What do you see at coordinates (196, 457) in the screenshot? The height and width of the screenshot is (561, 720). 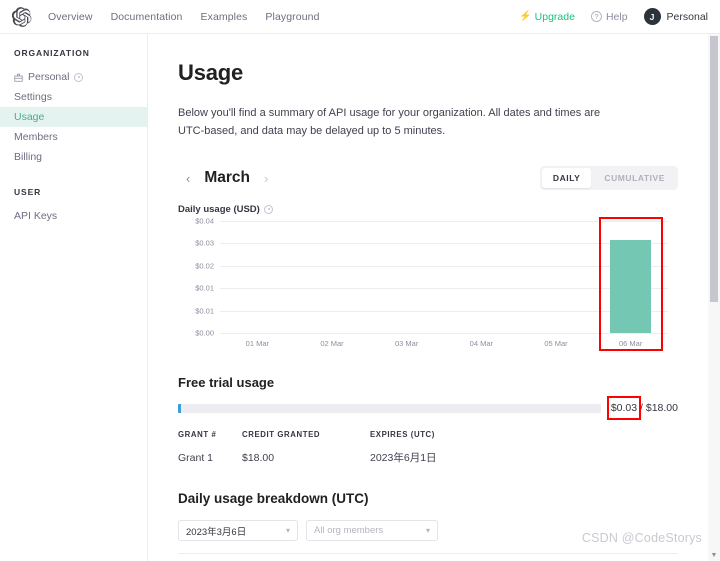 I see `cell-grant-number: Grant 1` at bounding box center [196, 457].